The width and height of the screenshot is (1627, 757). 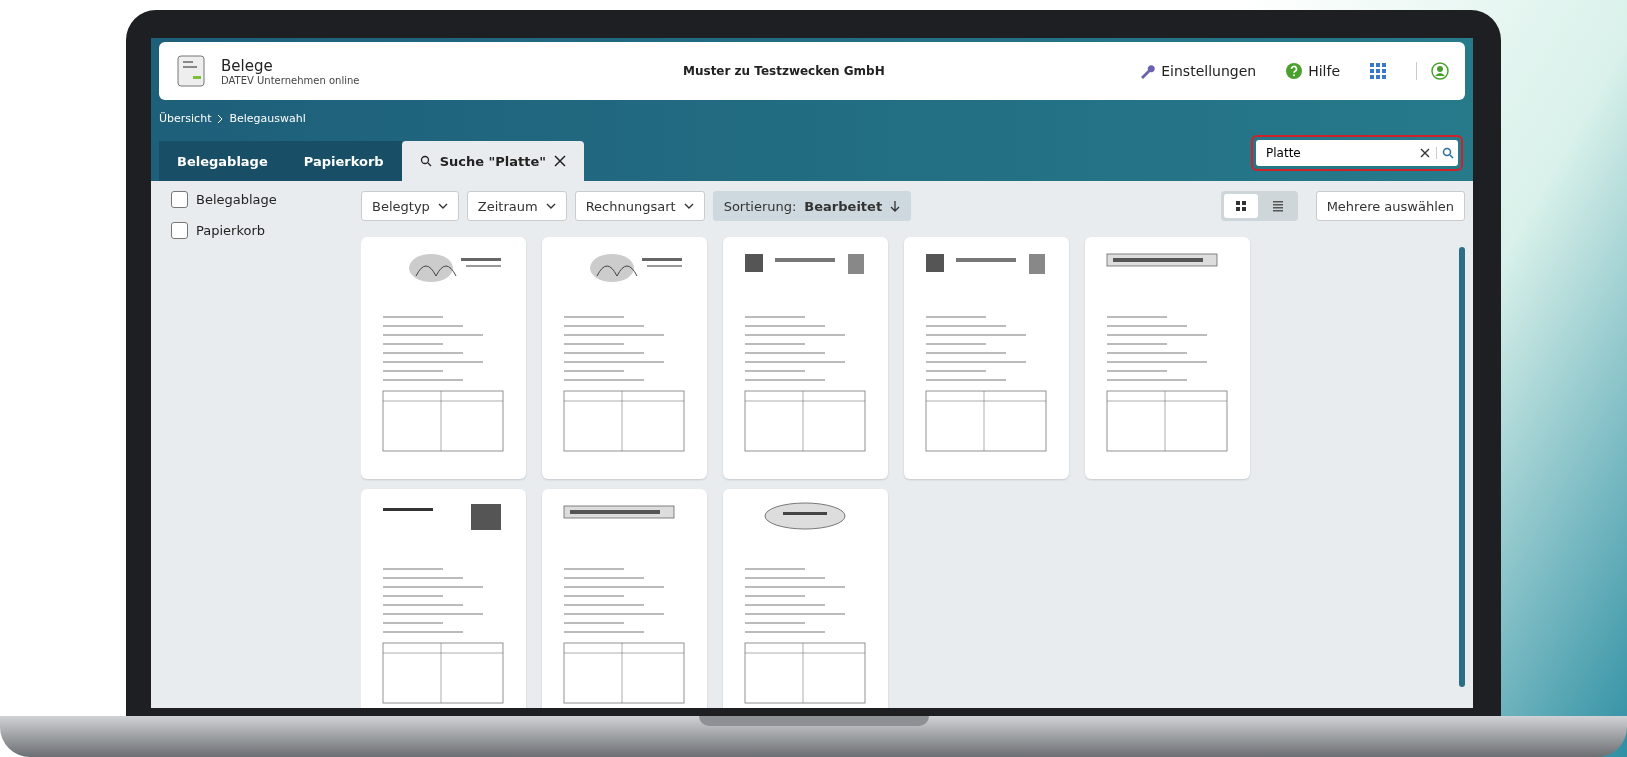 I want to click on list-icon, so click(x=1277, y=206).